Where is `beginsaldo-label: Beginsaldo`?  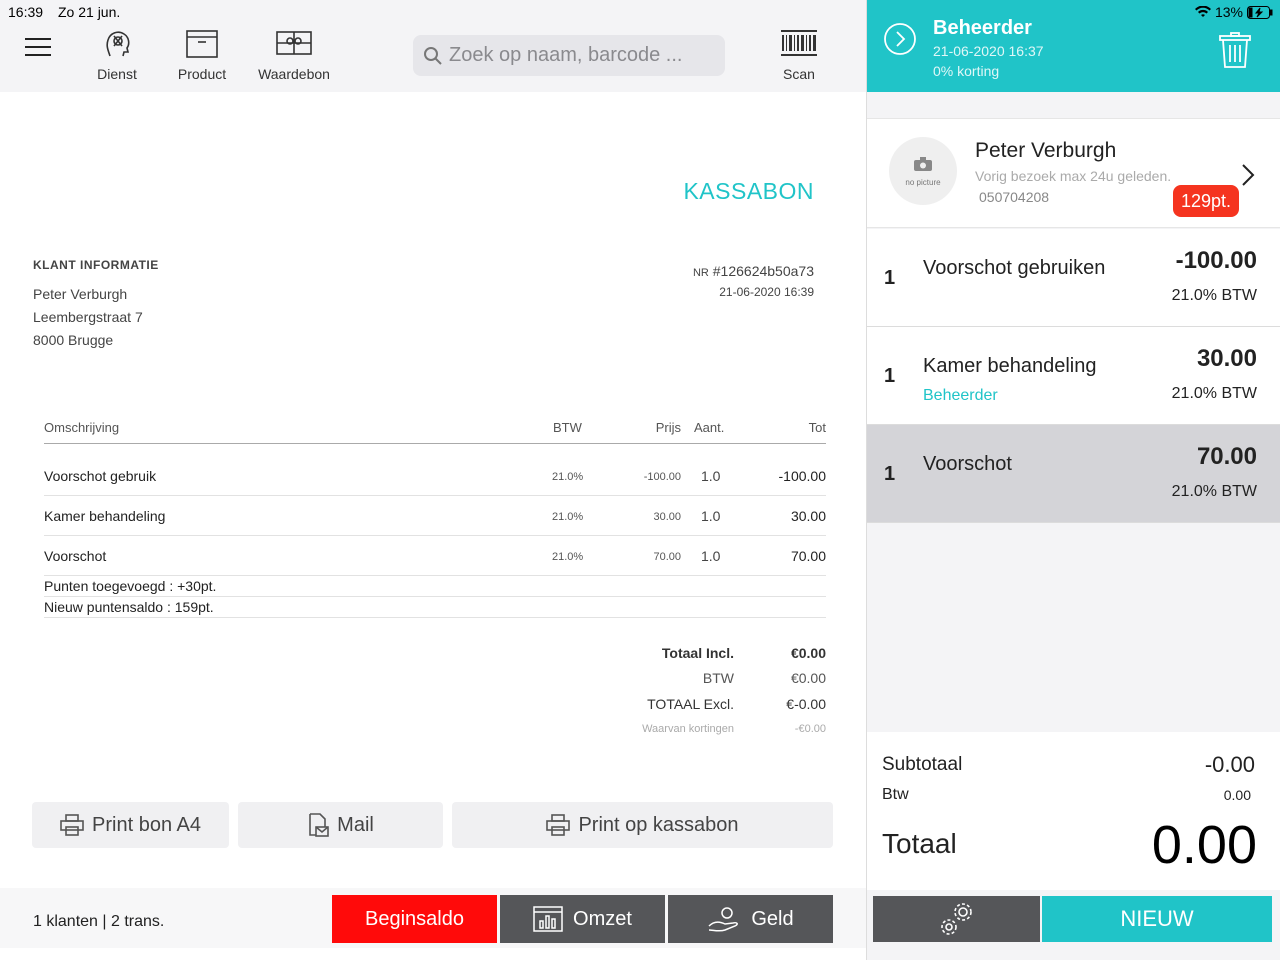 beginsaldo-label: Beginsaldo is located at coordinates (414, 918).